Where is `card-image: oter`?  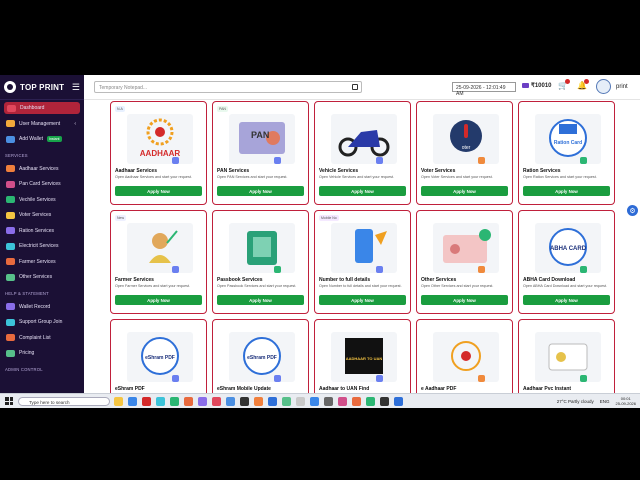
card-image: oter is located at coordinates (466, 139).